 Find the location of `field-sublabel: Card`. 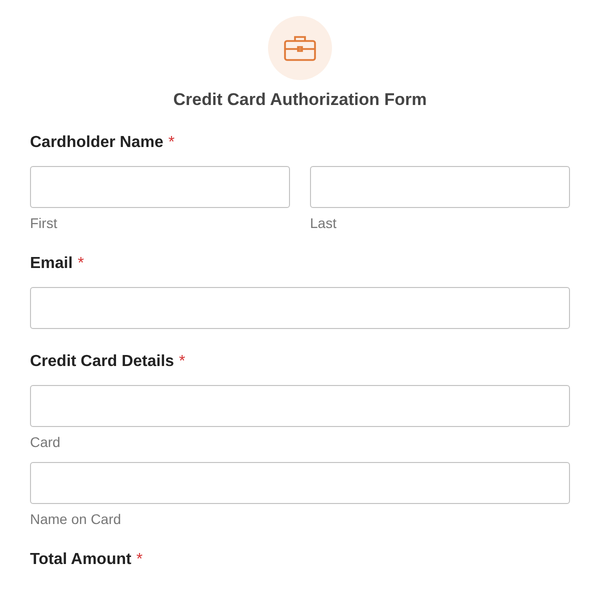

field-sublabel: Card is located at coordinates (45, 442).